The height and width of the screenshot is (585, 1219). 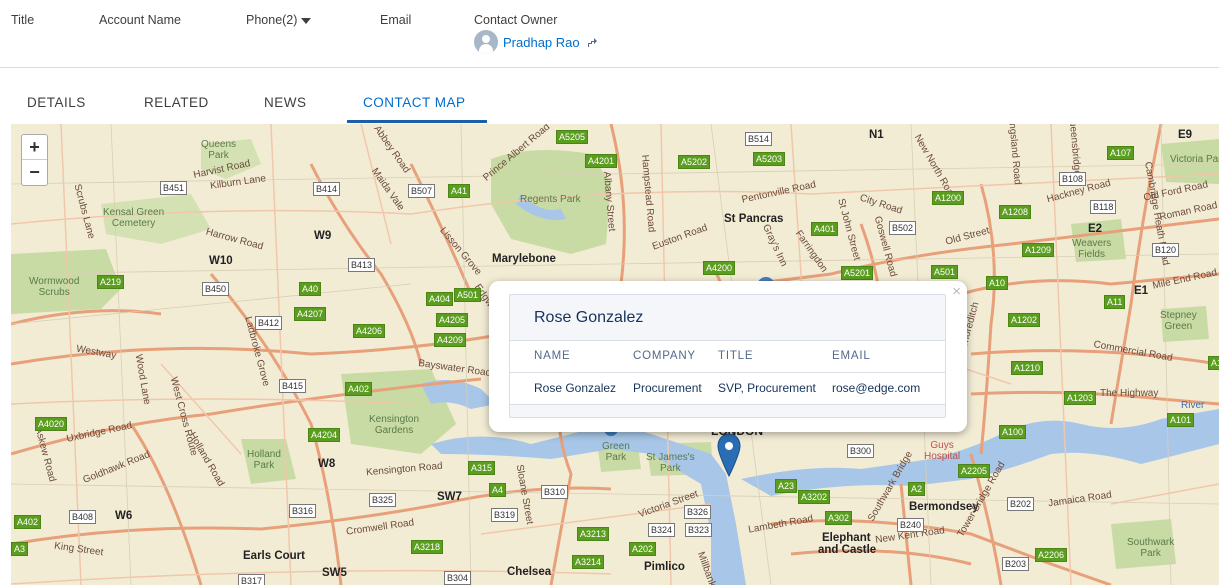 I want to click on road-shield: A23, so click(x=786, y=486).